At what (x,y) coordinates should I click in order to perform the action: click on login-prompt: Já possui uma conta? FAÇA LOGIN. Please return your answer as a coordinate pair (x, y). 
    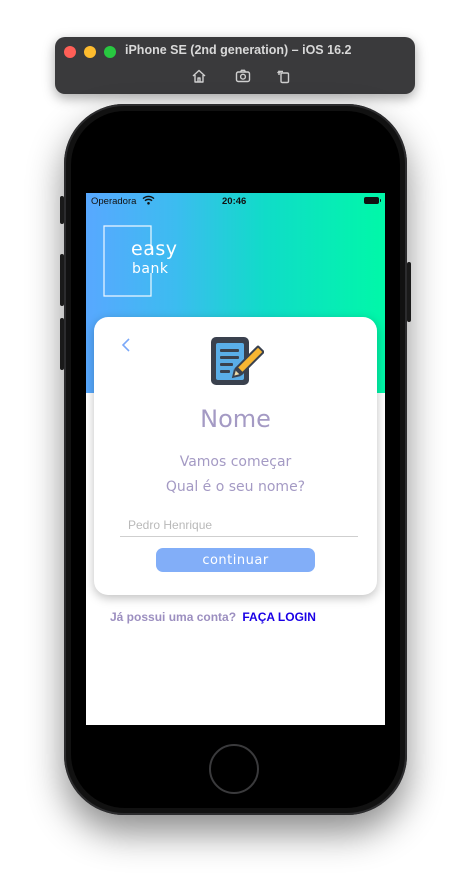
    Looking at the image, I should click on (245, 617).